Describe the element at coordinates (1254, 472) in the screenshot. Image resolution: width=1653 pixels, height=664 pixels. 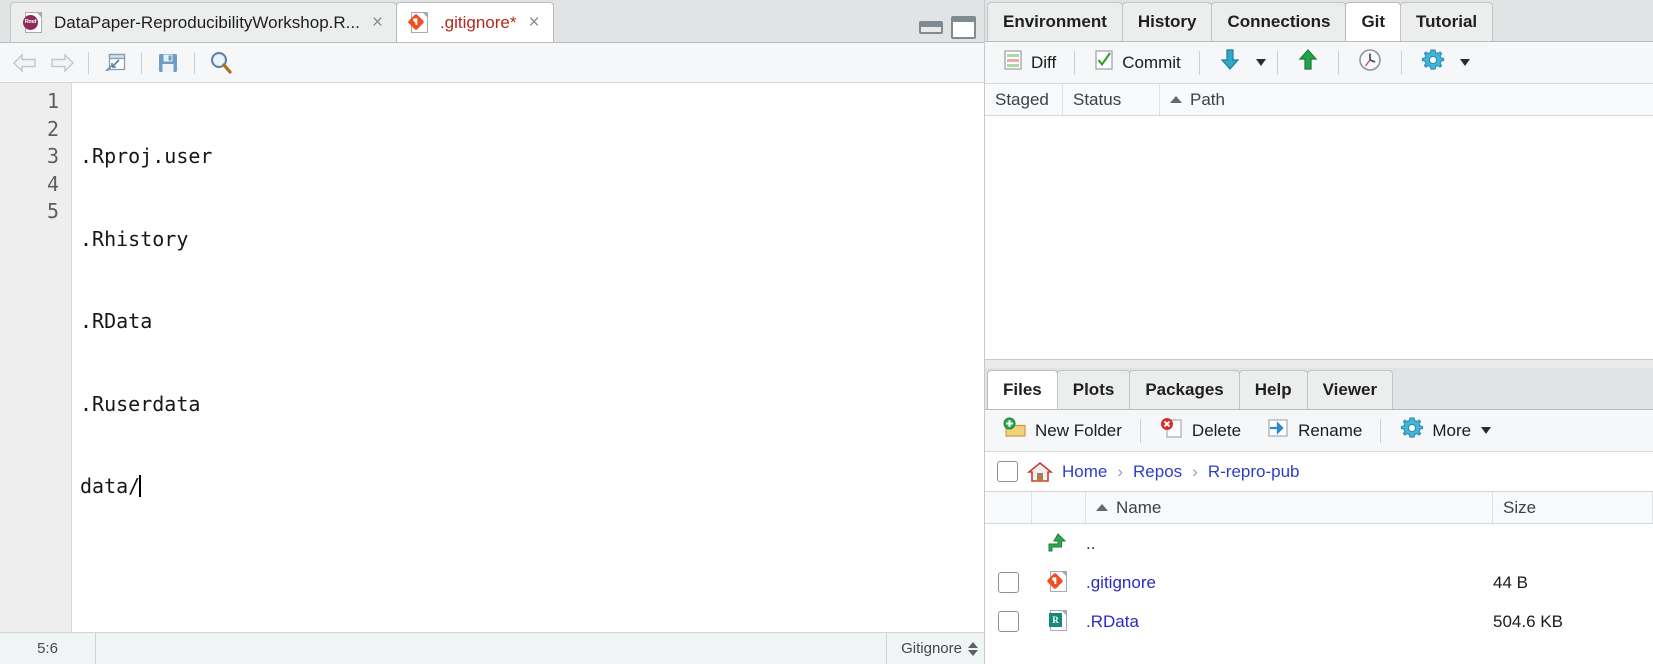
I see `breadcrumb-item-r-repro-pub: R-repro-pub` at that location.